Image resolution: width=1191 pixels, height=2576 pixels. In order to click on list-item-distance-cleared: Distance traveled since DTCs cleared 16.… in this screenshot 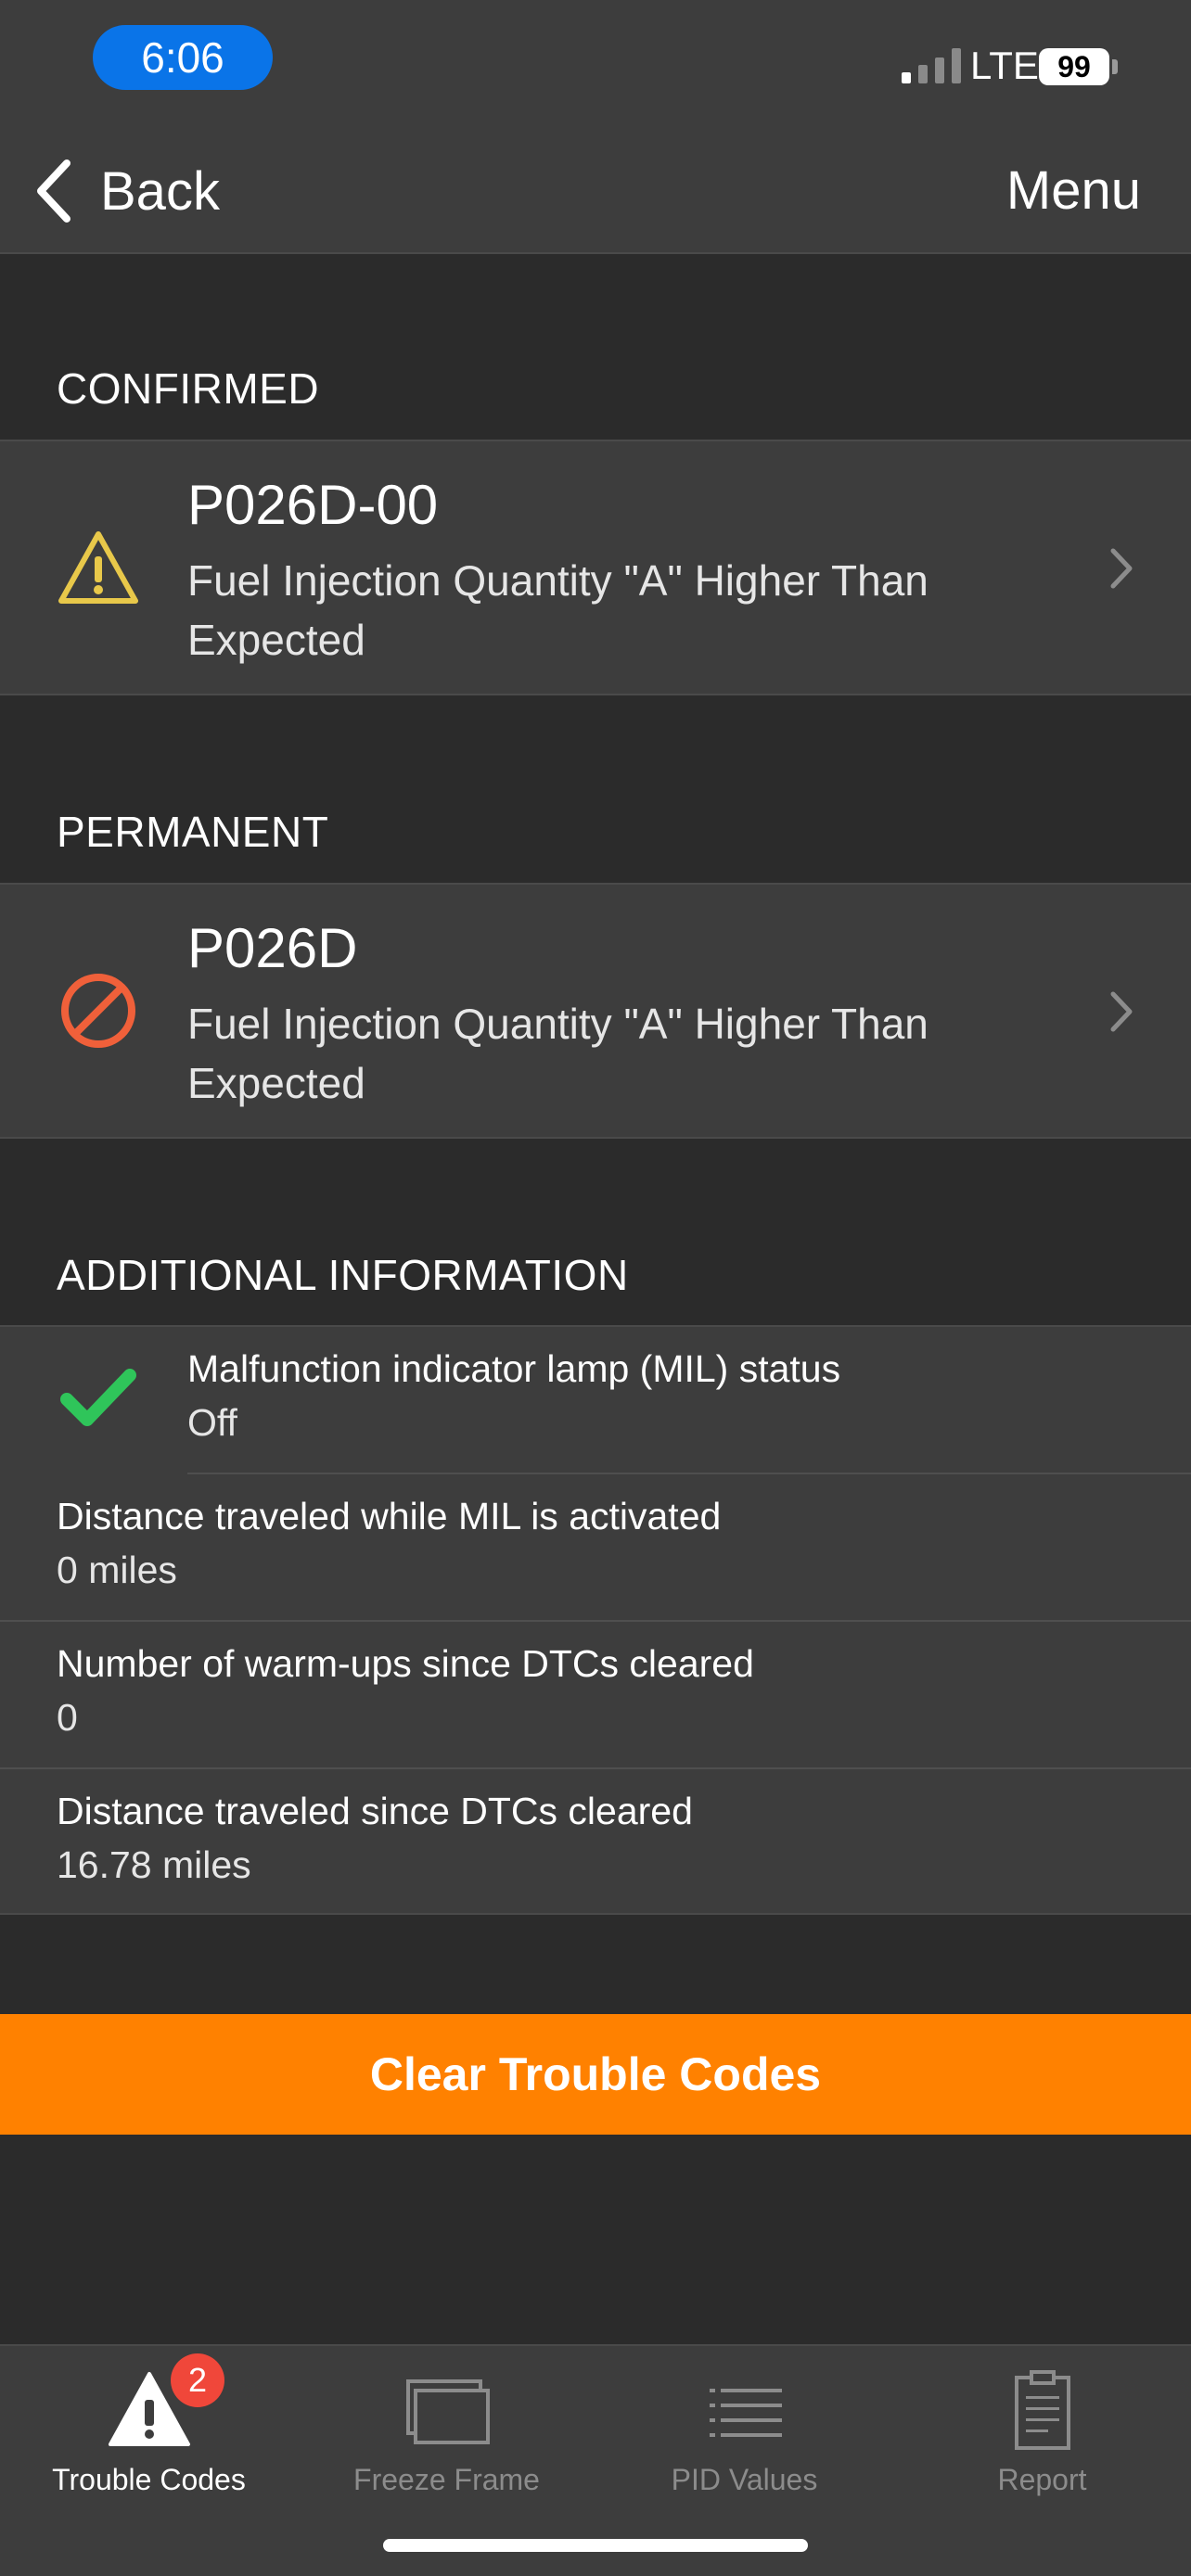, I will do `click(595, 1843)`.